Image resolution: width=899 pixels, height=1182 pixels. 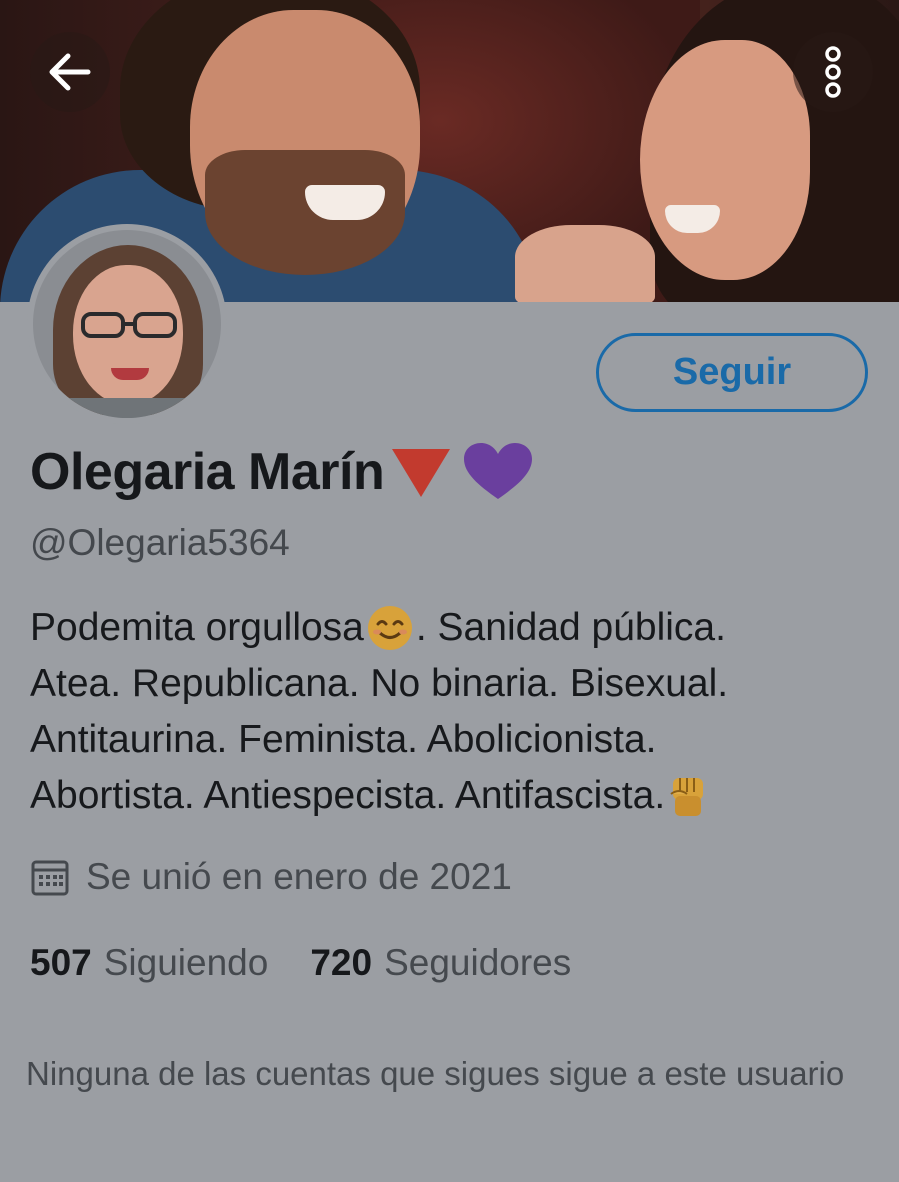 I want to click on more-options-button, so click(x=833, y=72).